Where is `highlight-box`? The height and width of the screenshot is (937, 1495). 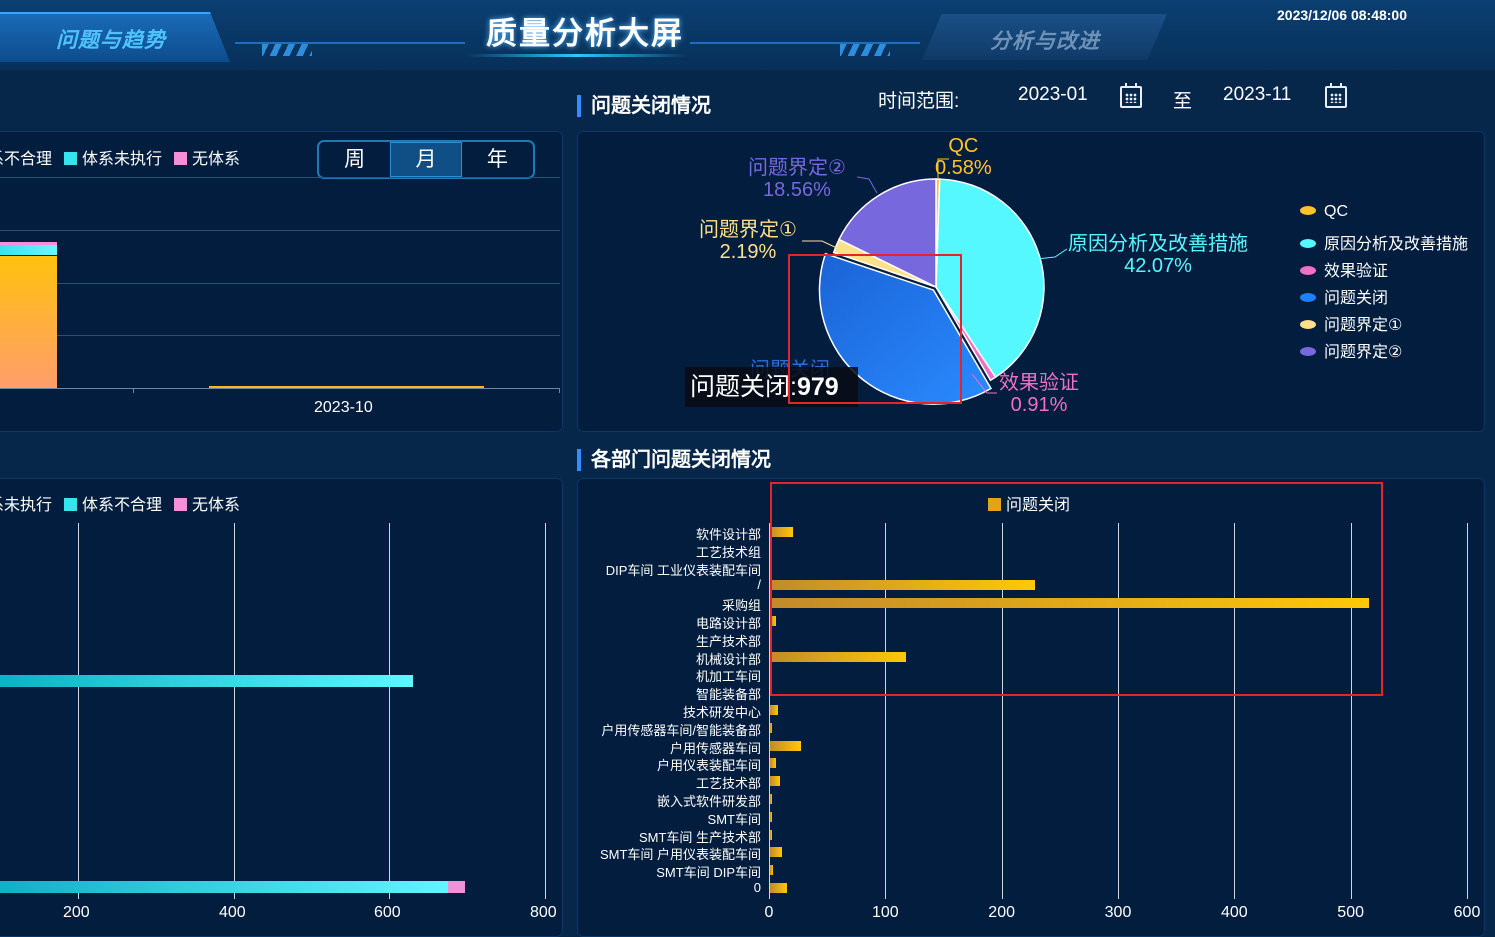 highlight-box is located at coordinates (1076, 589).